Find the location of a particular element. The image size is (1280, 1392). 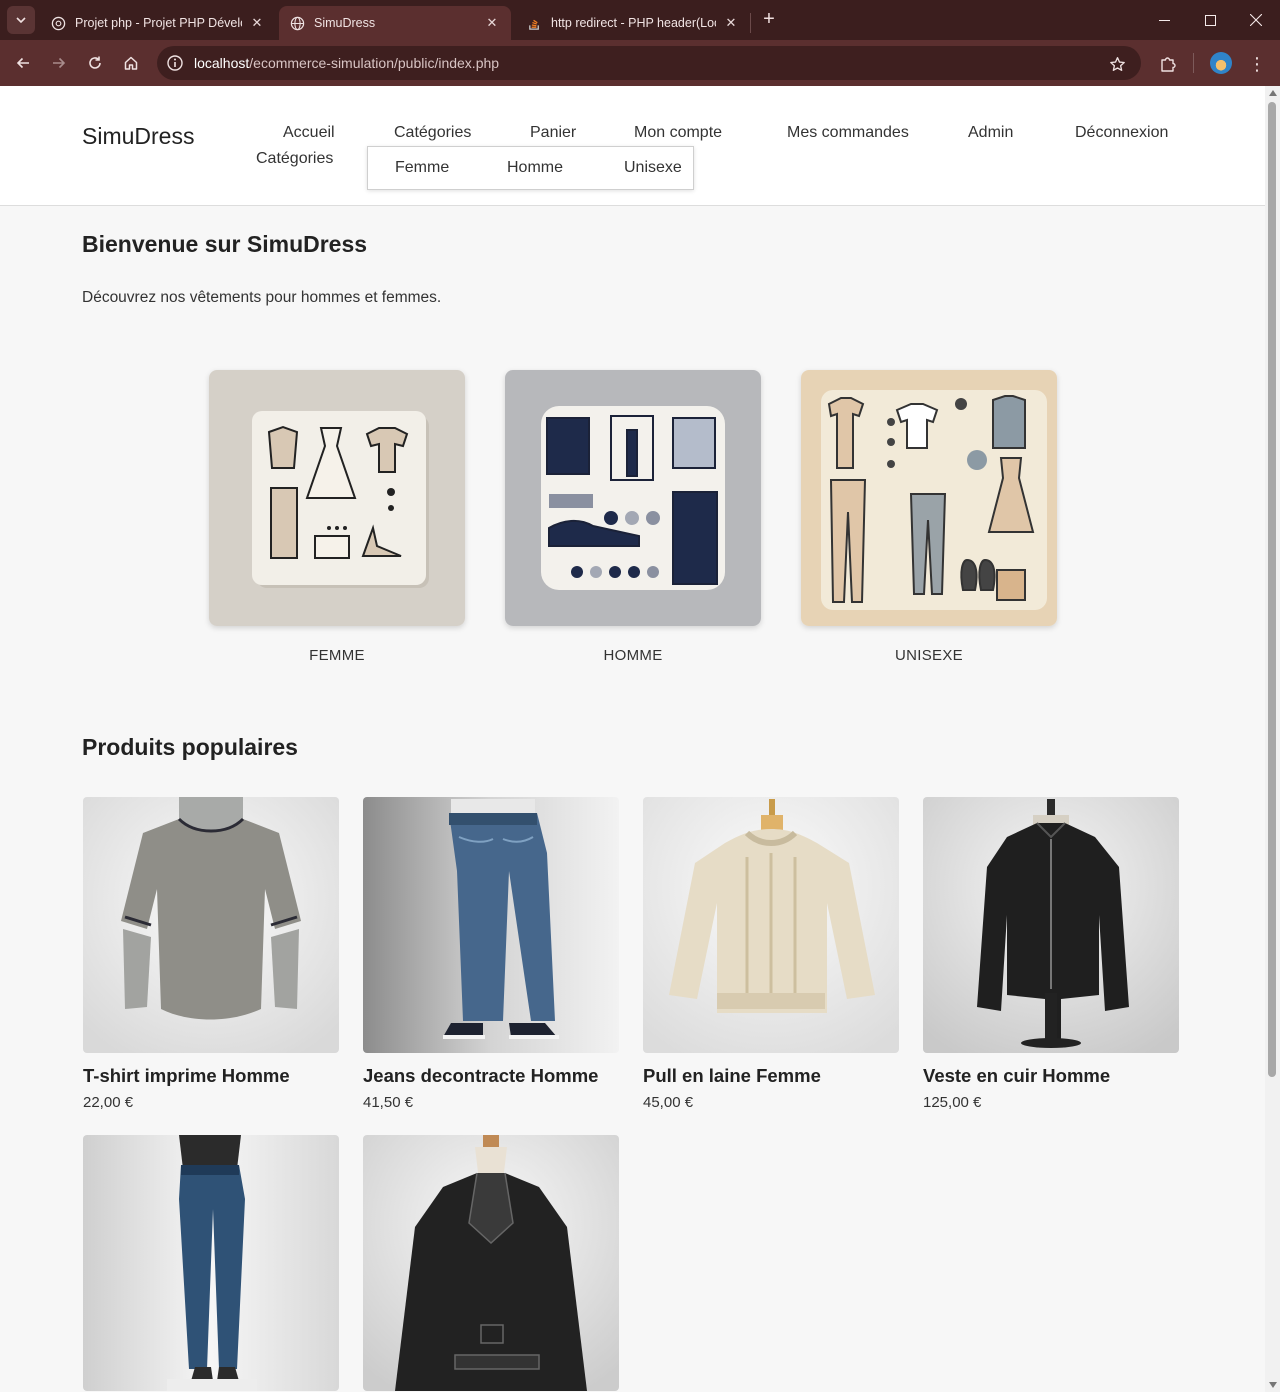

category-homme-image is located at coordinates (633, 498).